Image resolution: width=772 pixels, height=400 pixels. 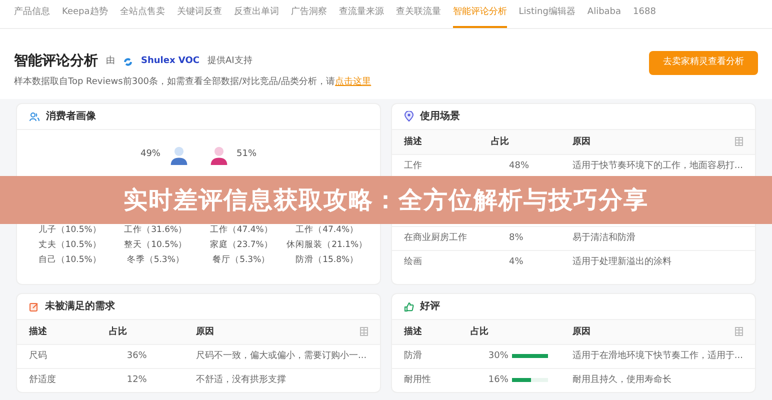 I want to click on nav-tab: Keepa趋势, so click(x=85, y=14).